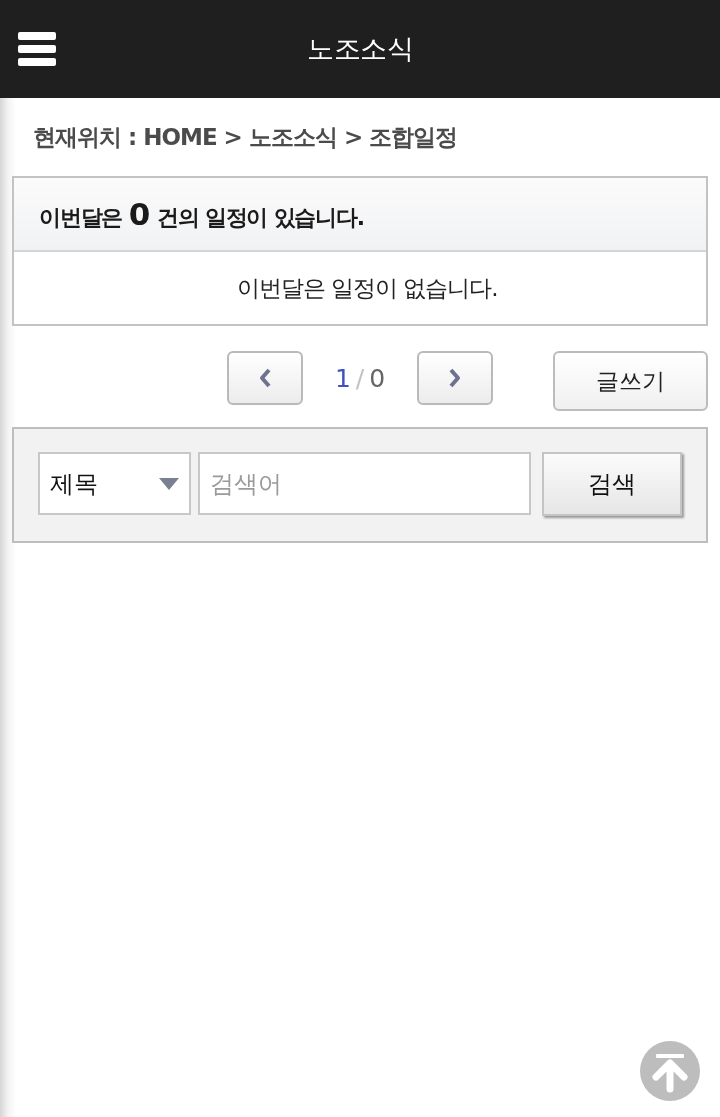 The width and height of the screenshot is (720, 1117). I want to click on schedule-summary: 이번달은 0 건의 일정이 있습니다., so click(201, 214).